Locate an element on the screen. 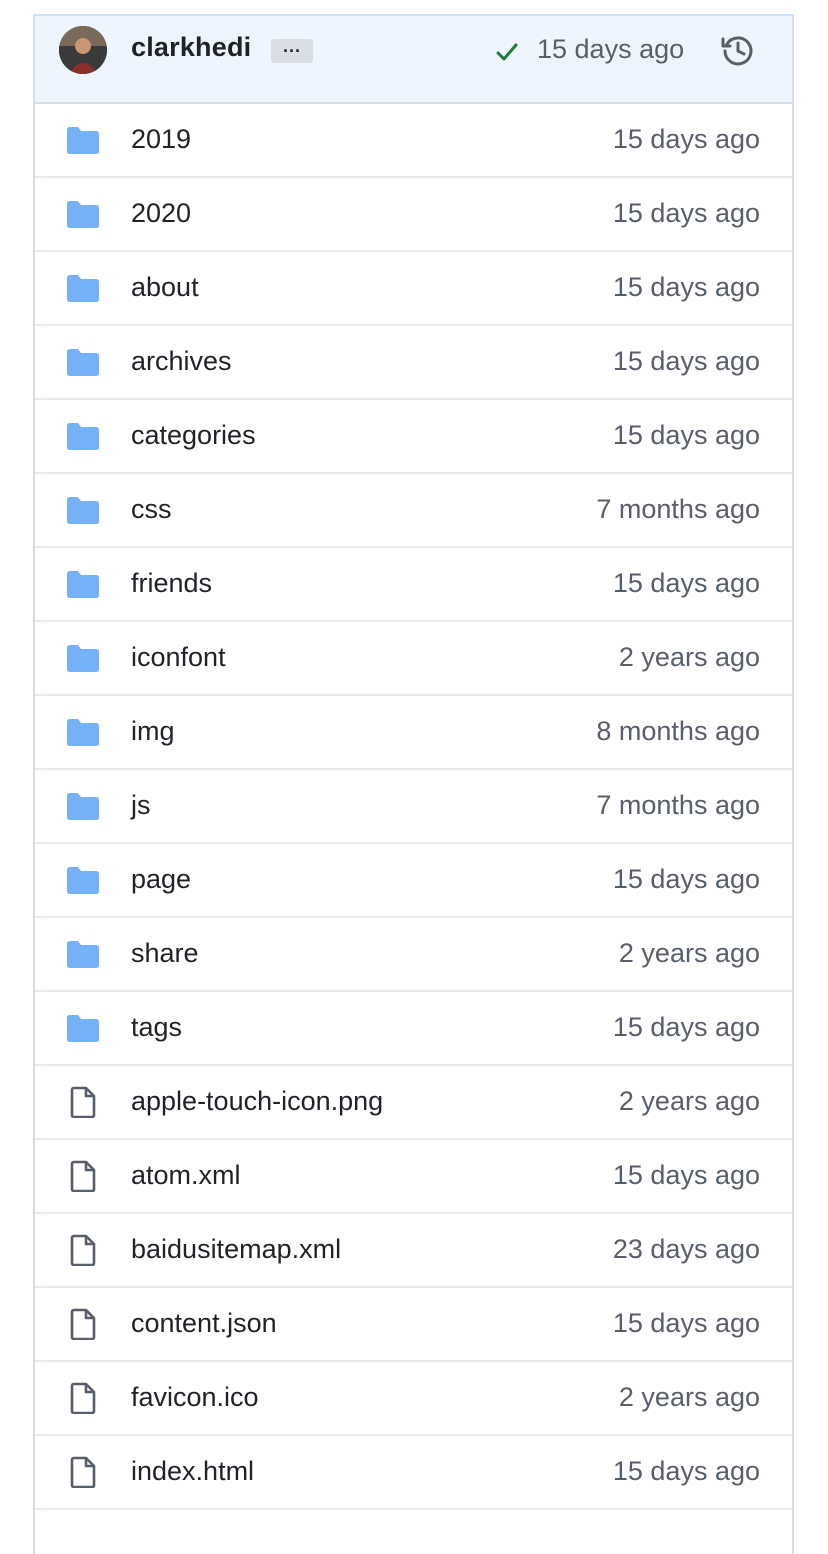  file-row: categories 15 days ago is located at coordinates (413, 437).